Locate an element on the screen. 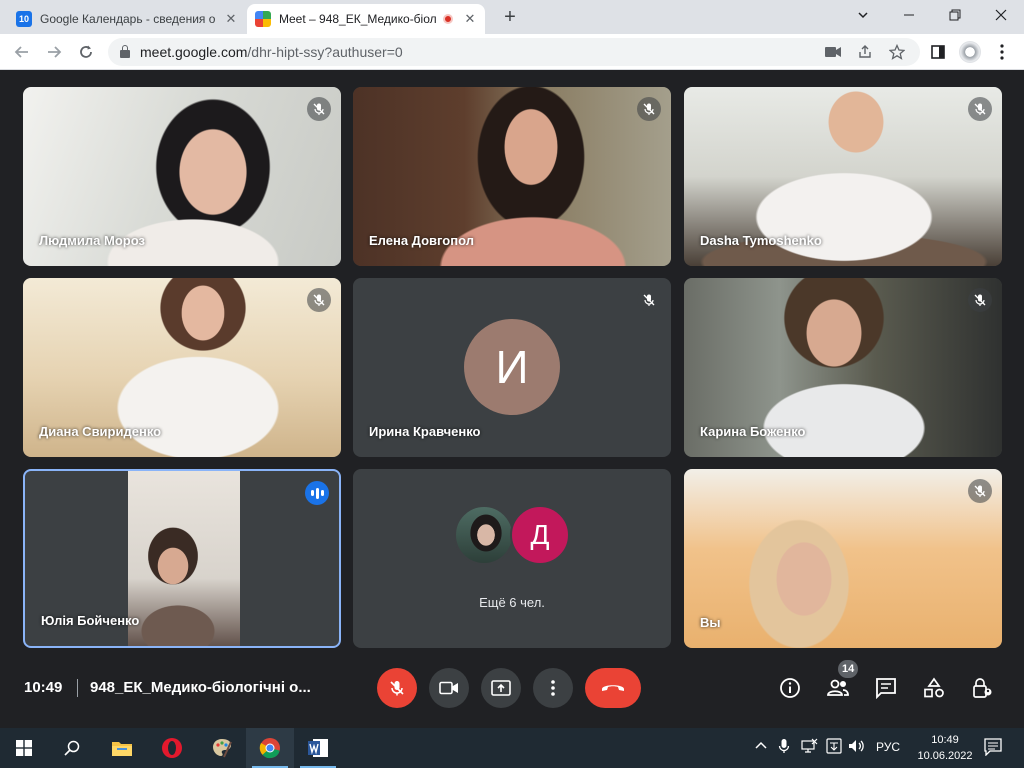 This screenshot has height=768, width=1024. reload-icon is located at coordinates (86, 51).